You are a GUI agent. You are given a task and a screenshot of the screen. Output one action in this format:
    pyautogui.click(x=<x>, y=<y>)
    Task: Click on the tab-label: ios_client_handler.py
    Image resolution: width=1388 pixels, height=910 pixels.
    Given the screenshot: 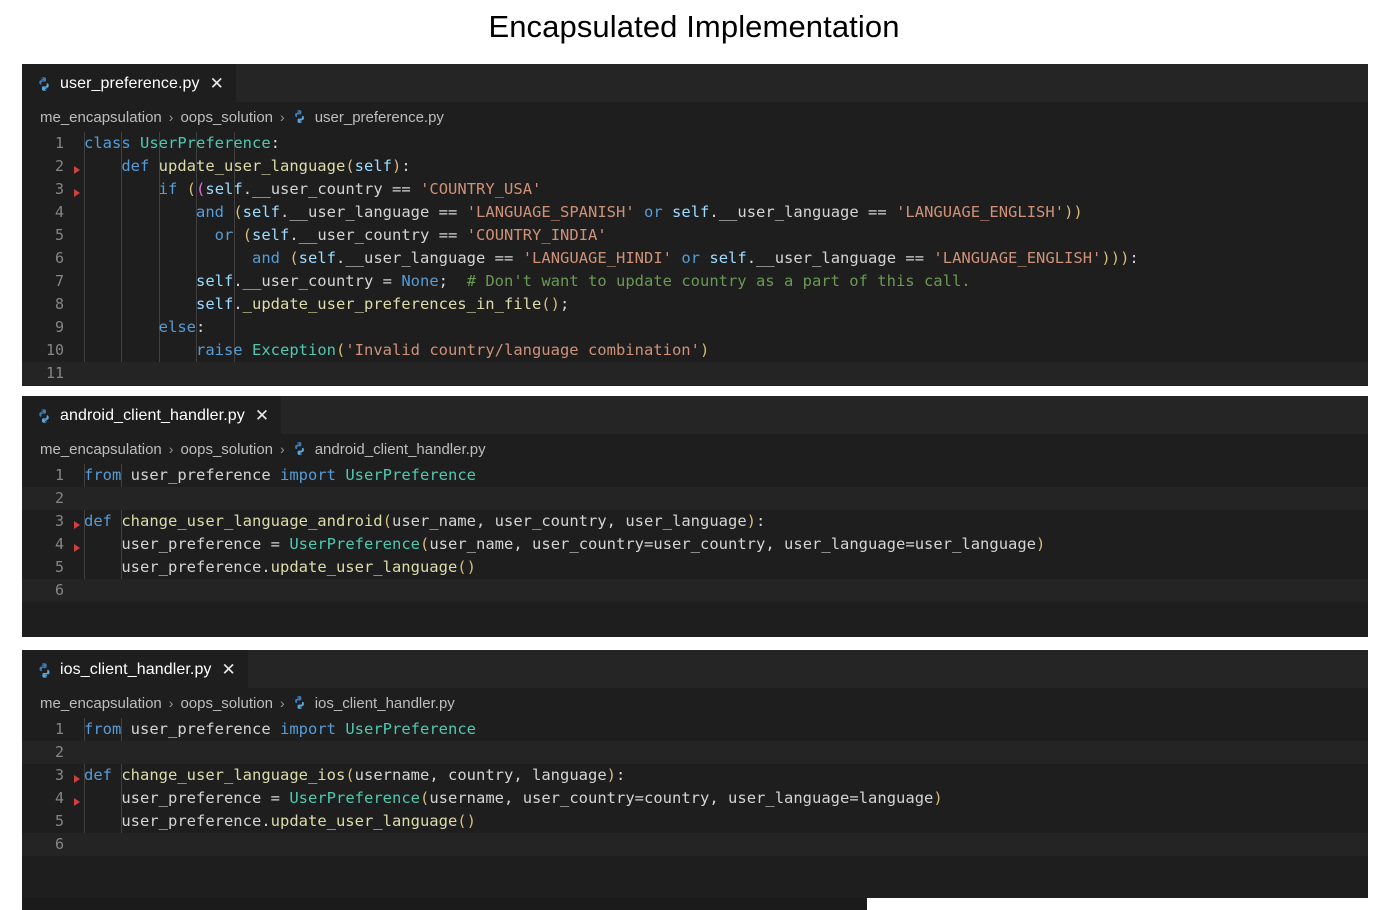 What is the action you would take?
    pyautogui.click(x=136, y=669)
    